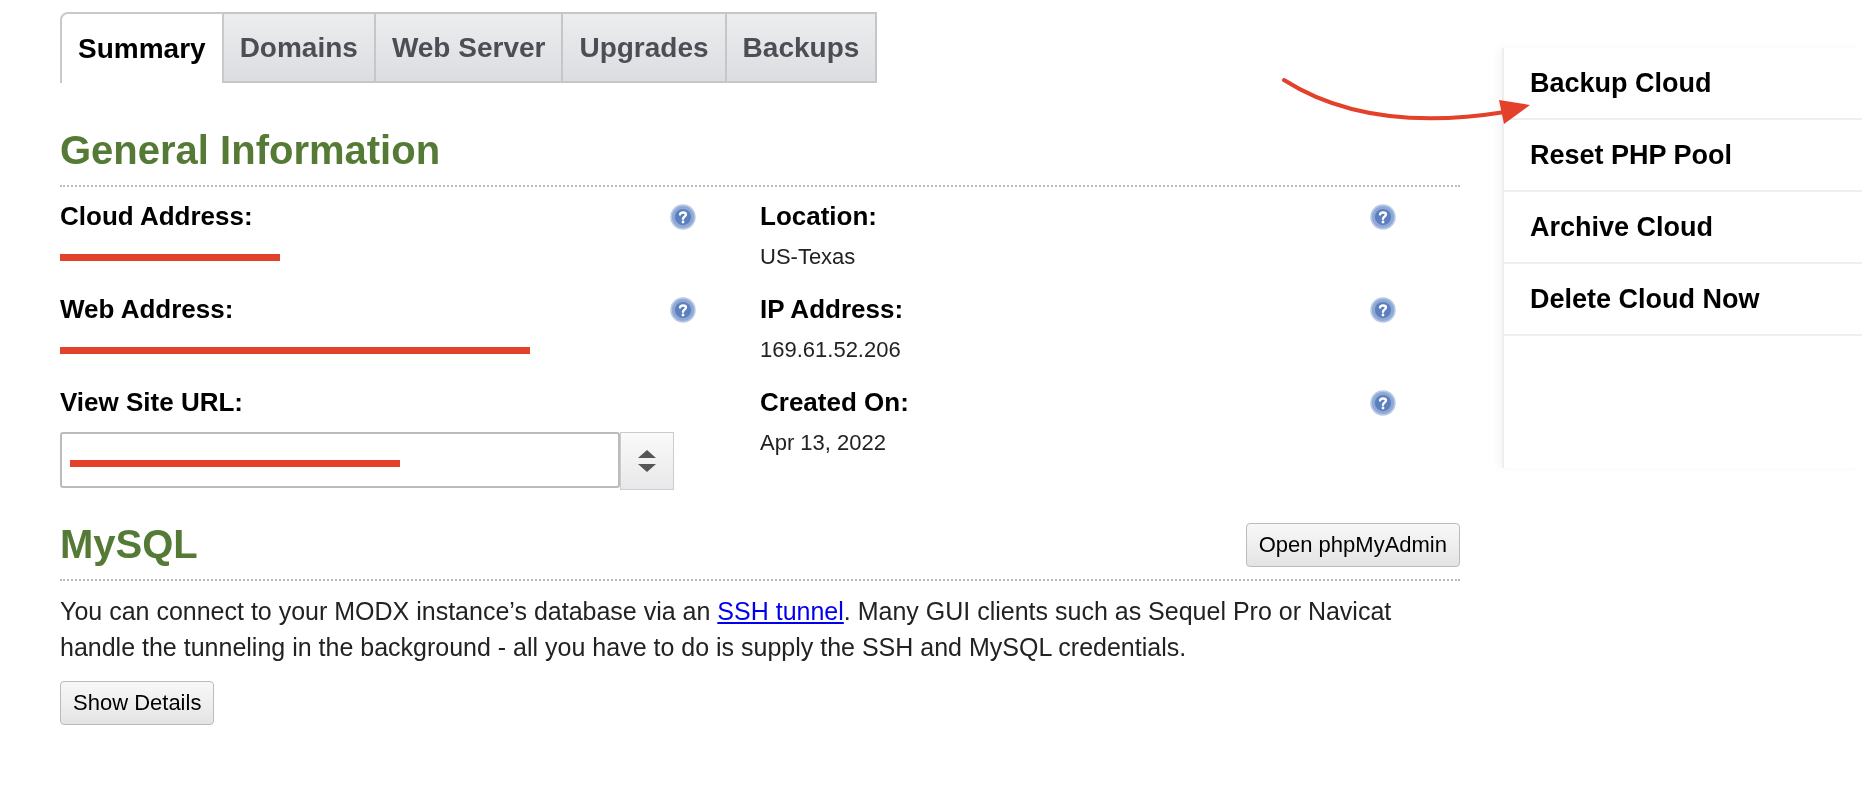  What do you see at coordinates (832, 309) in the screenshot?
I see `field-label: IP Address:` at bounding box center [832, 309].